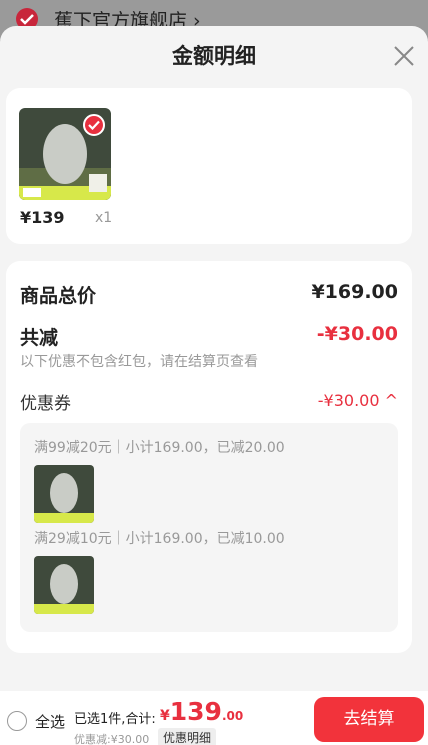  What do you see at coordinates (358, 400) in the screenshot?
I see `coupon-value-toggle: -¥30.00 ^` at bounding box center [358, 400].